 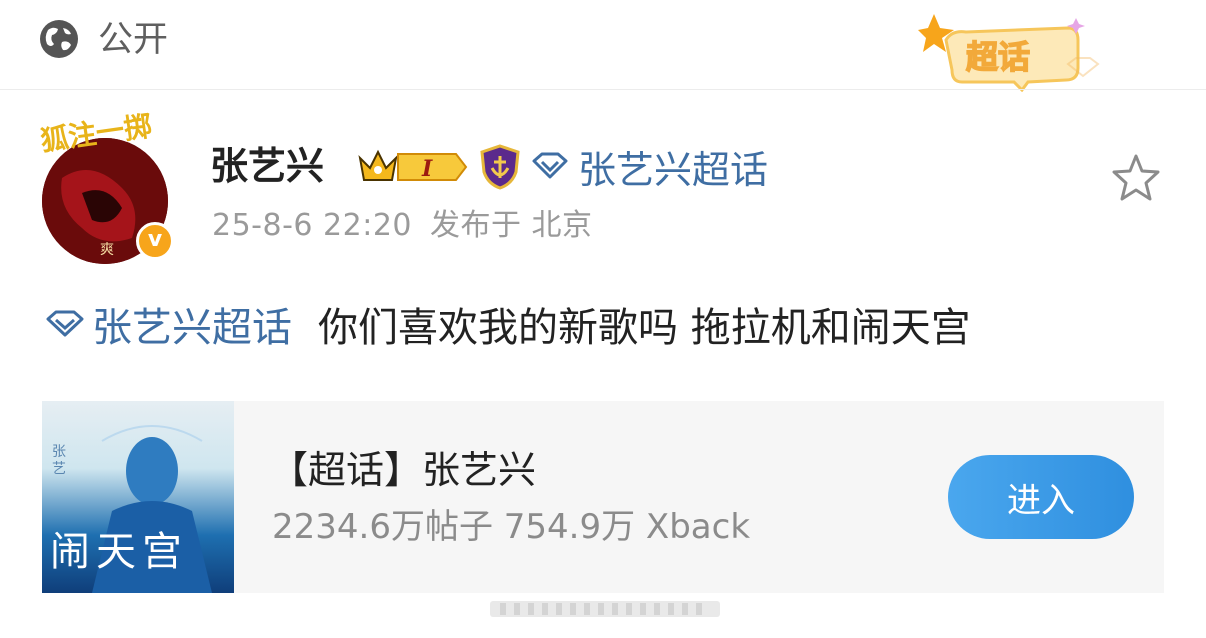 I want to click on svg-text: 张, so click(x=59, y=452).